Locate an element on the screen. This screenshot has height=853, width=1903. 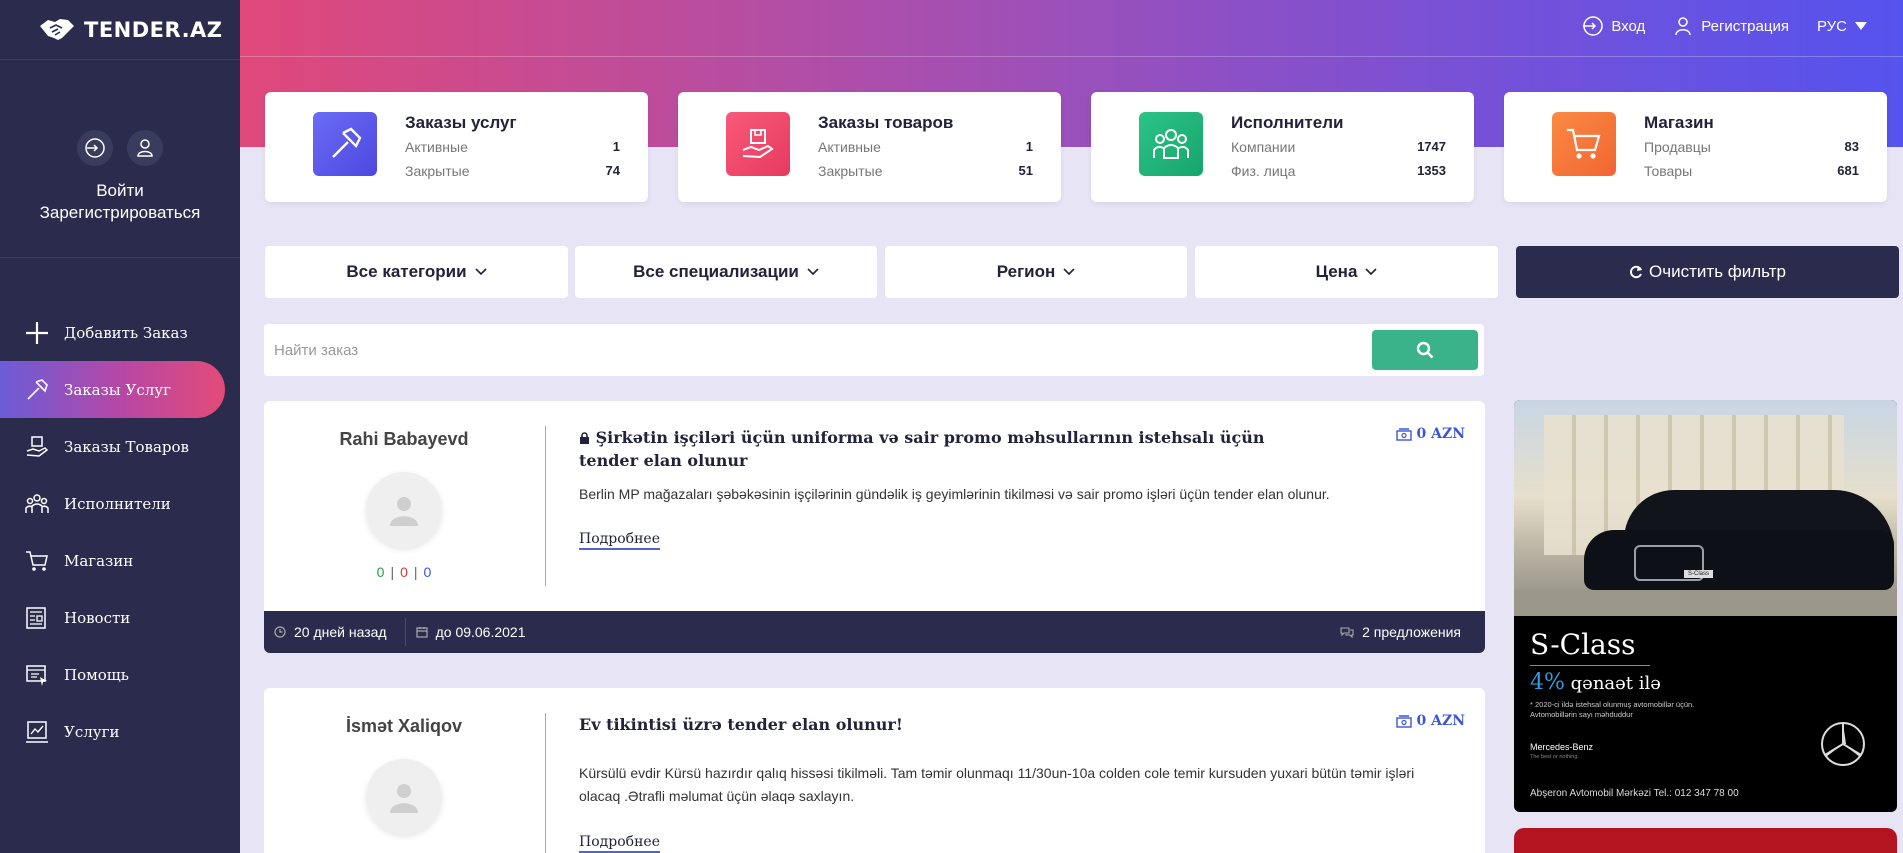
stat-value: 74 is located at coordinates (612, 170).